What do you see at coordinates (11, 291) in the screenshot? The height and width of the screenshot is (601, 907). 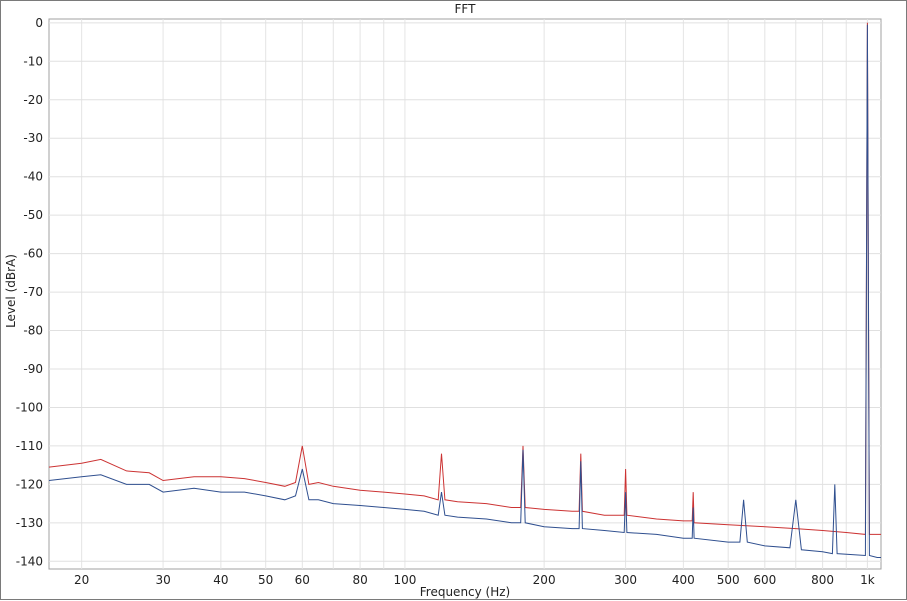 I see `y-axis-label: Level (dBrA)` at bounding box center [11, 291].